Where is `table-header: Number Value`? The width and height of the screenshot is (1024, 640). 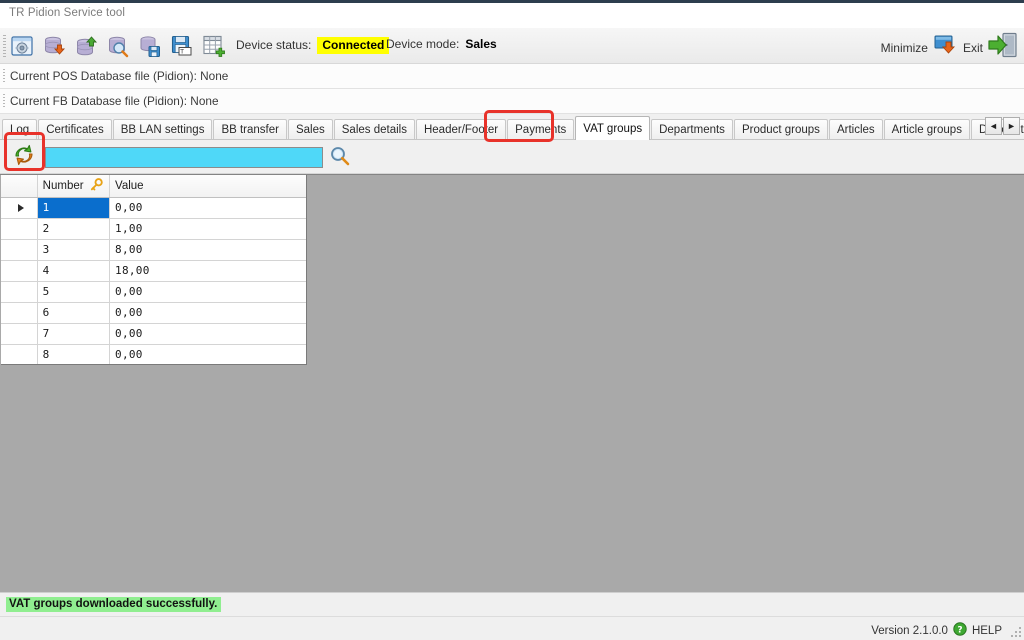 table-header: Number Value is located at coordinates (153, 186).